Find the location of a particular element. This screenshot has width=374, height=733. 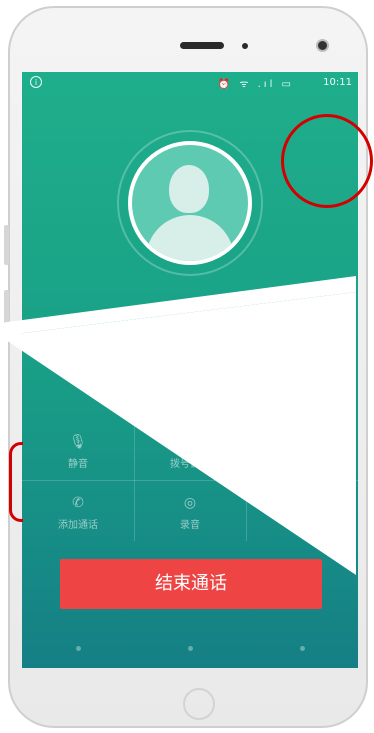

earpiece-speaker is located at coordinates (202, 45).